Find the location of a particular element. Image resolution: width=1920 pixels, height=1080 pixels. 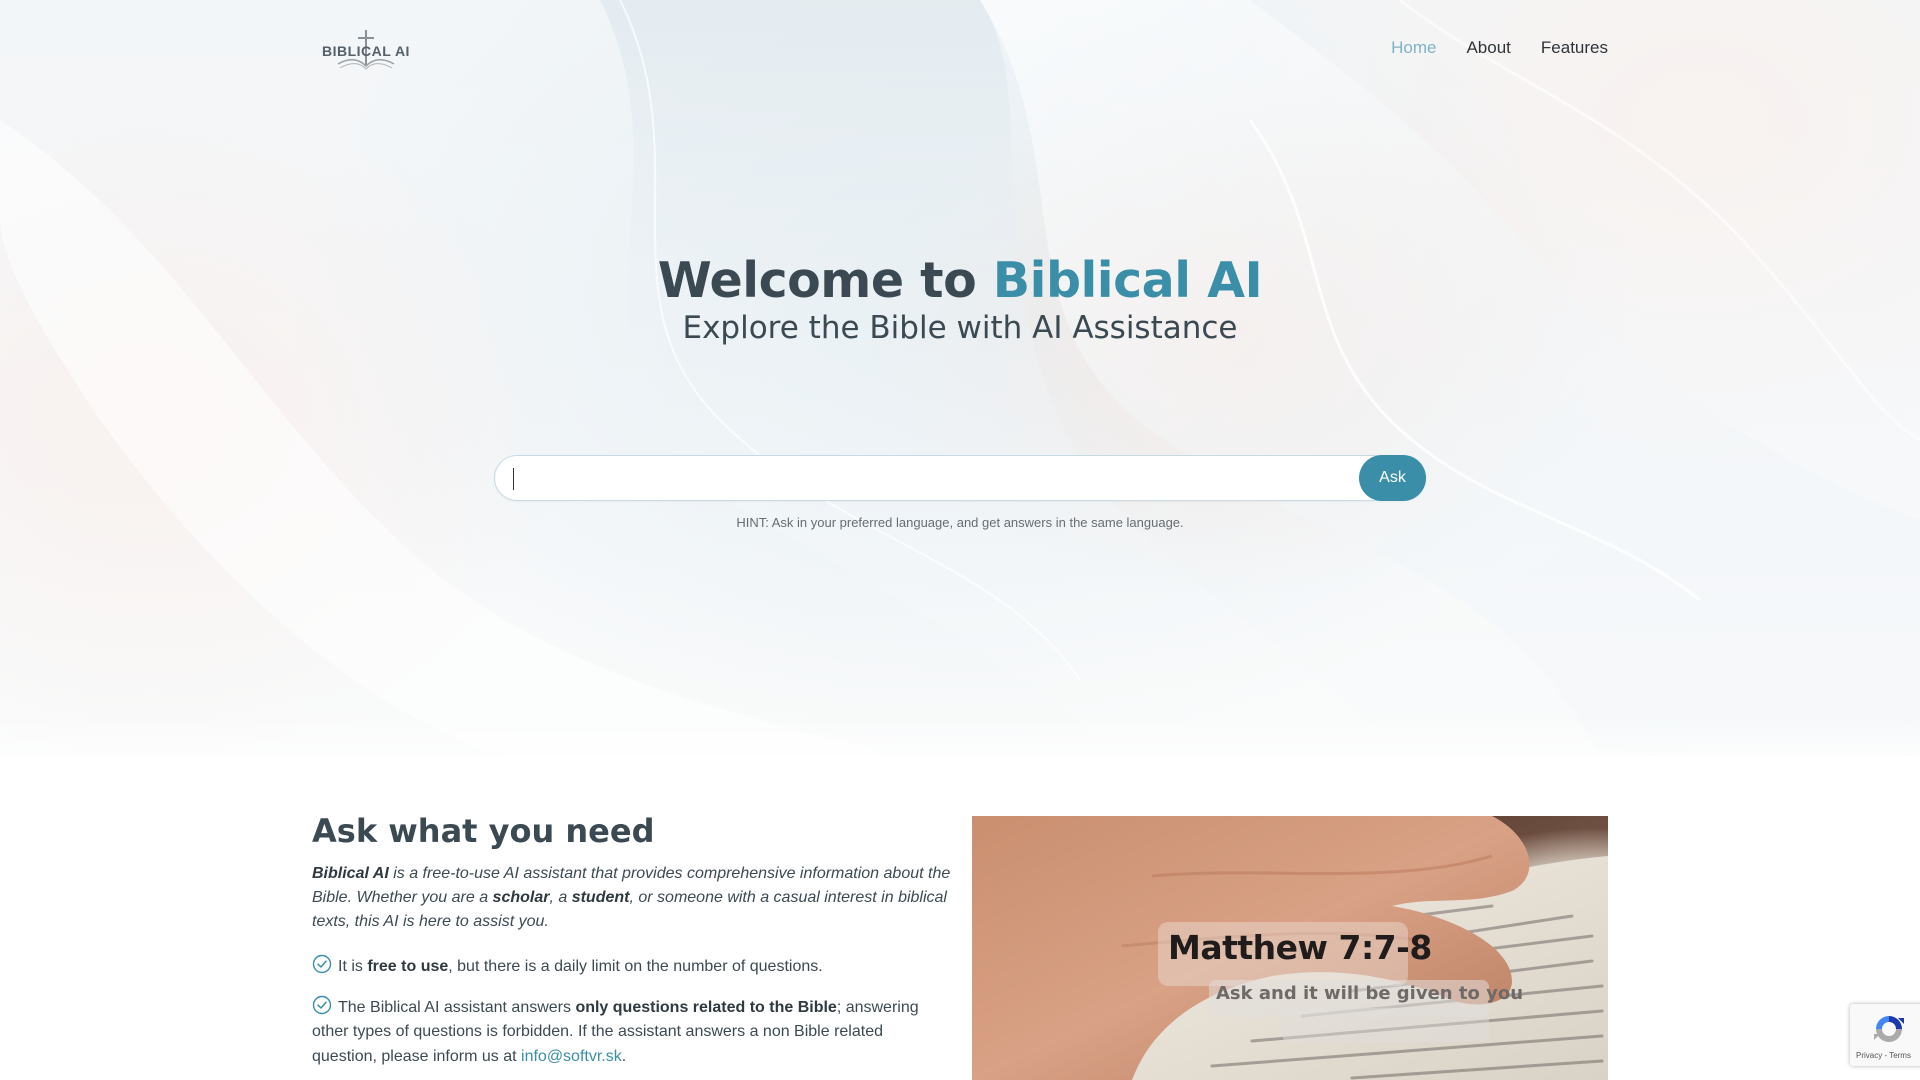

question-input is located at coordinates (921, 479).